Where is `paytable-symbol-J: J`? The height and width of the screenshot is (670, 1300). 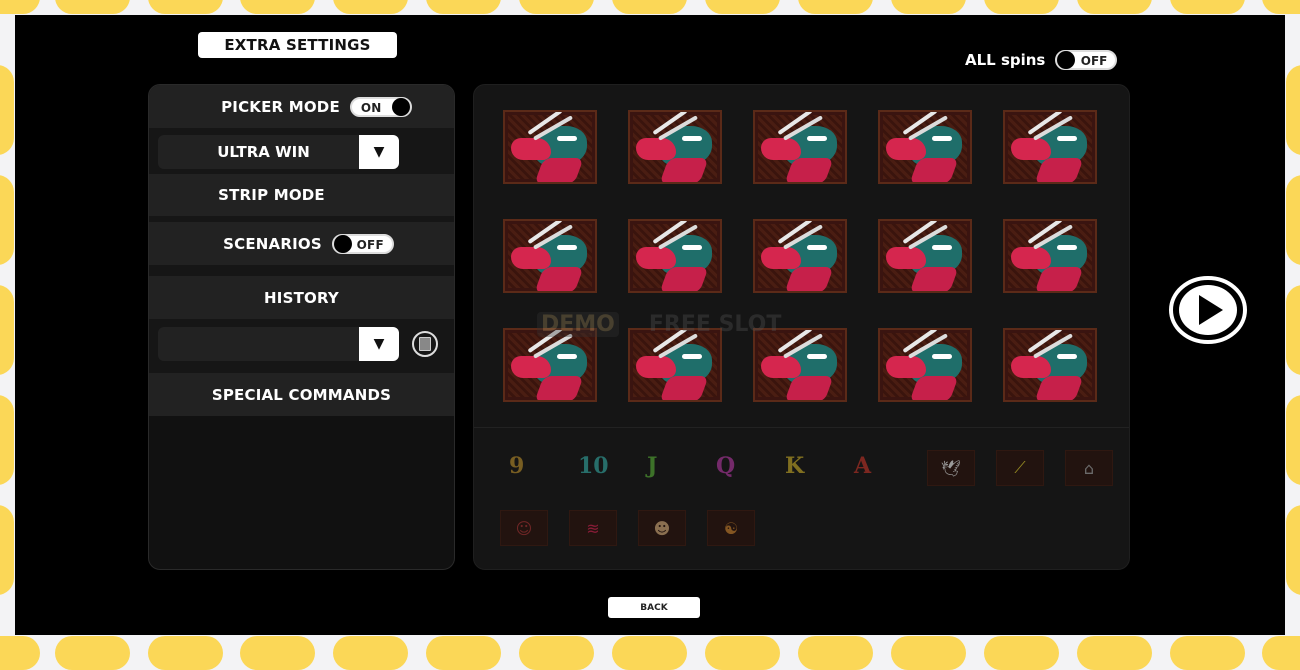
paytable-symbol-J: J is located at coordinates (652, 466).